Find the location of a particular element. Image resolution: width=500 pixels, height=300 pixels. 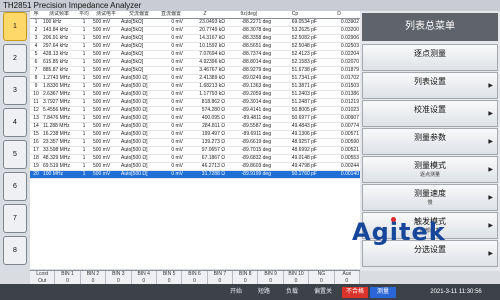

table-cell: 52.5082 pF is located at coordinates (295, 38).